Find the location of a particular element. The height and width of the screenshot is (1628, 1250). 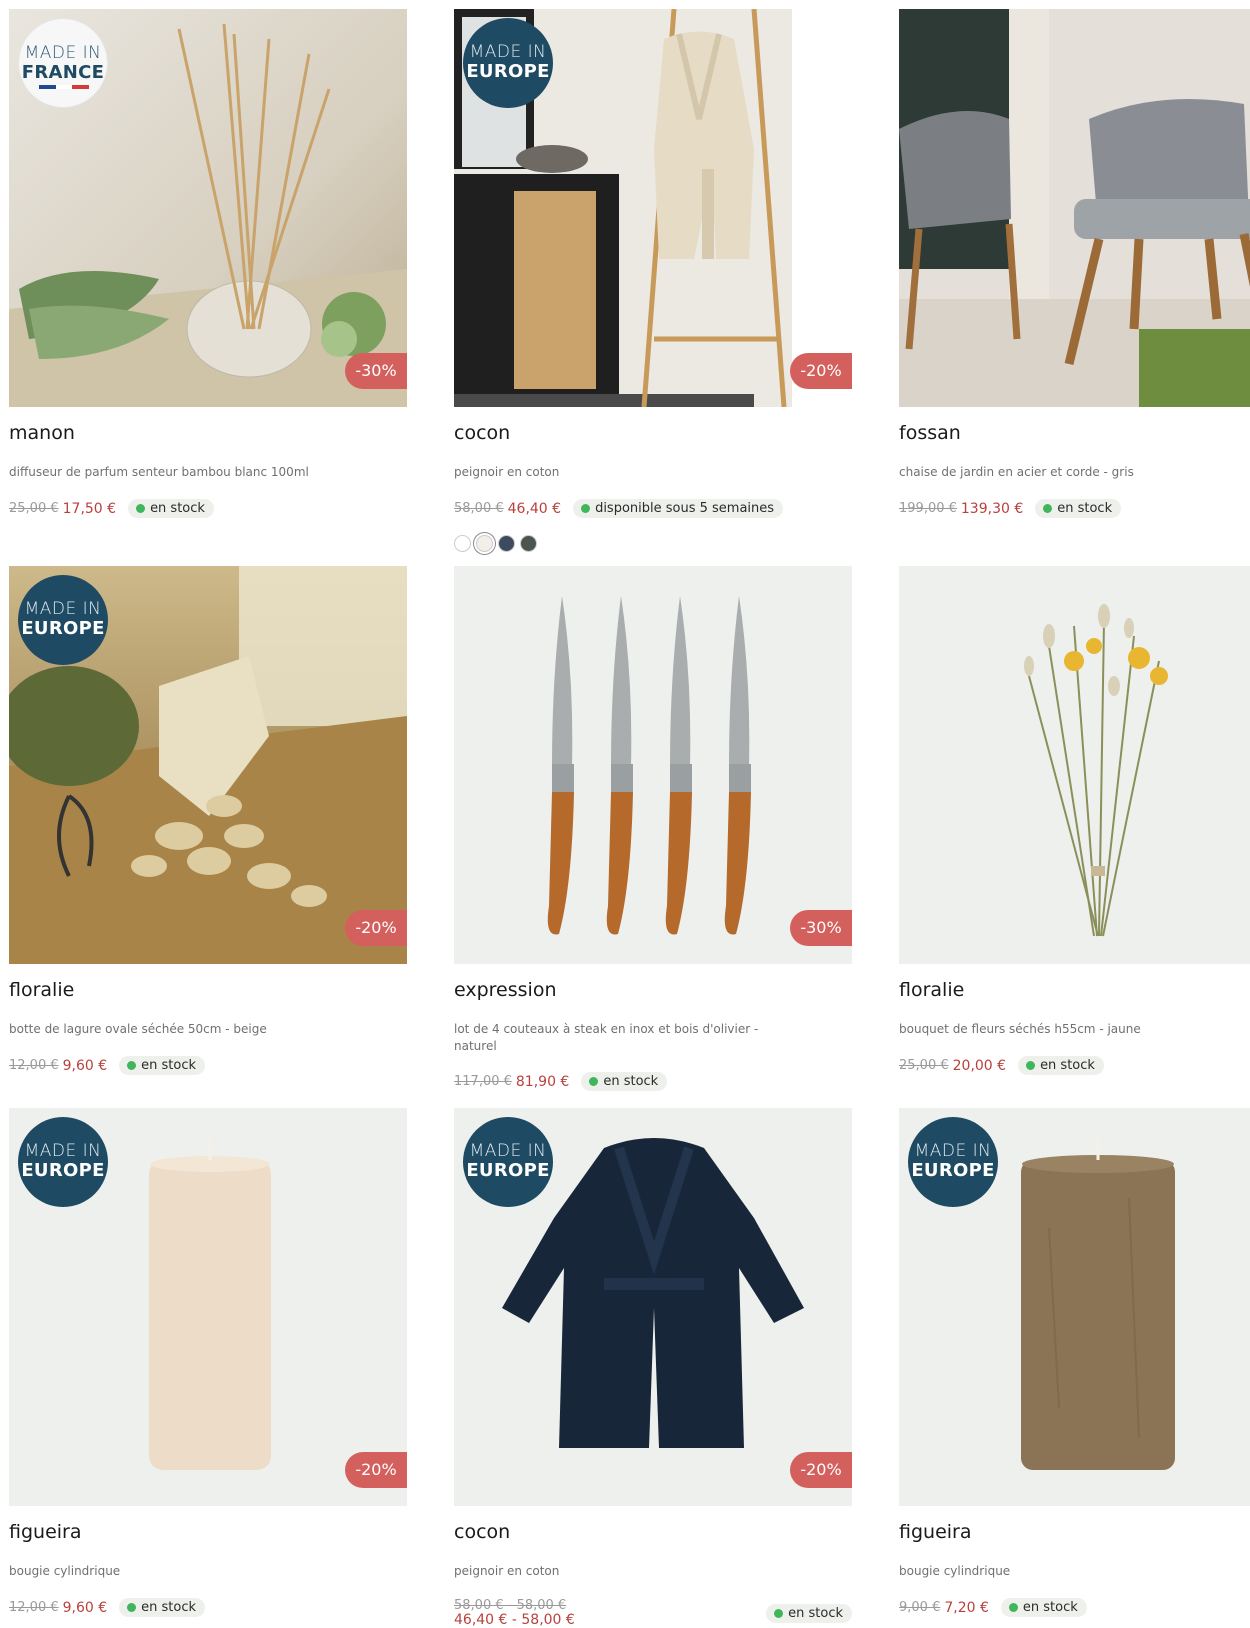

new-price: 17,50 € is located at coordinates (89, 508).